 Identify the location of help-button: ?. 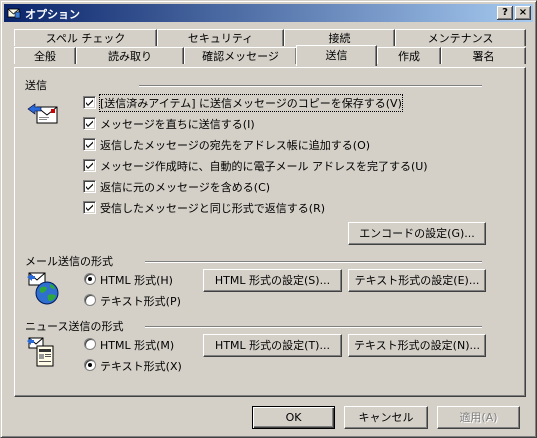
(505, 13).